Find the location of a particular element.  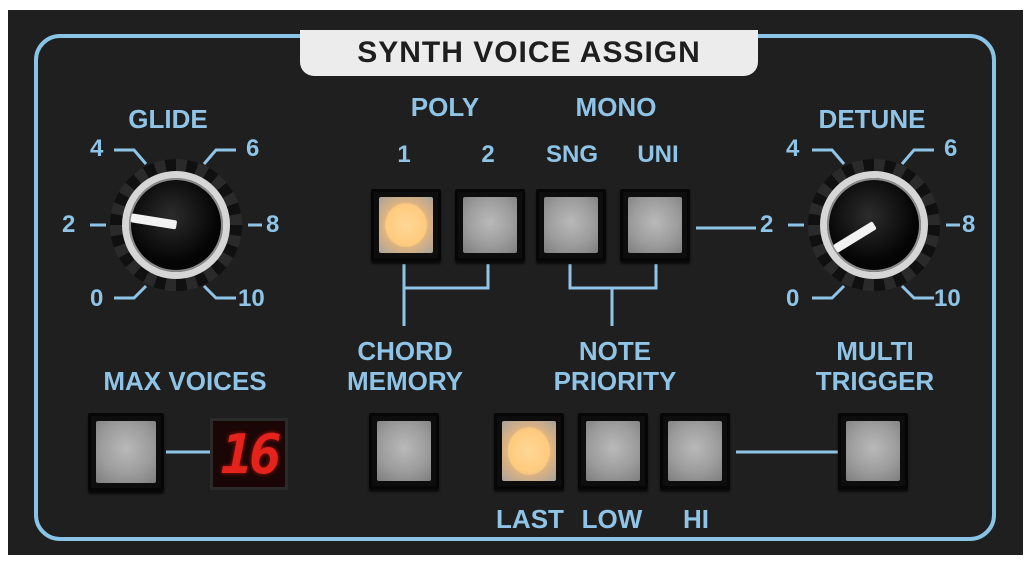

note-priority-last-button is located at coordinates (529, 451).